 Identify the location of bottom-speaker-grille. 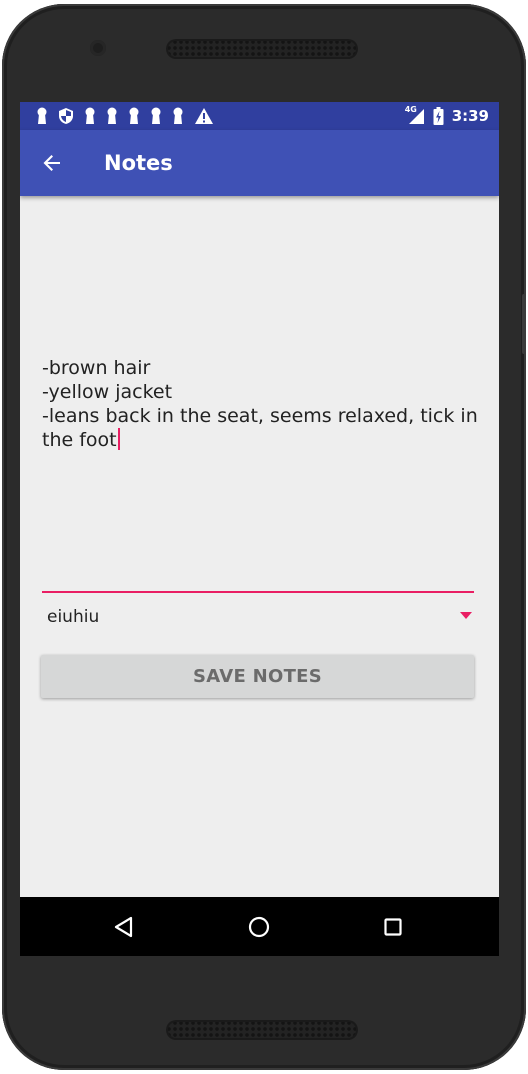
(262, 1030).